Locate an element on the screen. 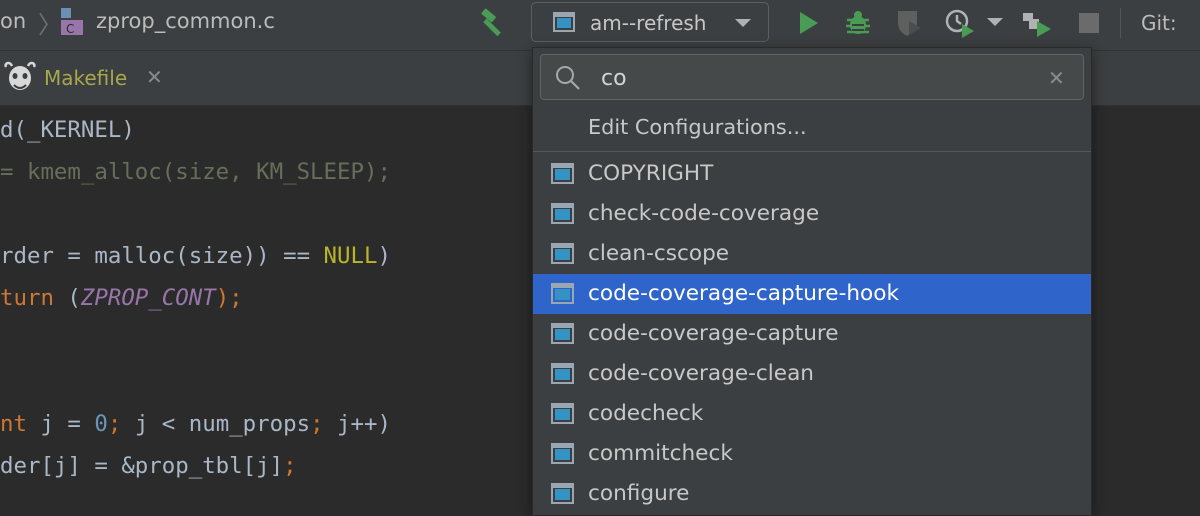 The image size is (1200, 516). code-token: j++) is located at coordinates (364, 424).